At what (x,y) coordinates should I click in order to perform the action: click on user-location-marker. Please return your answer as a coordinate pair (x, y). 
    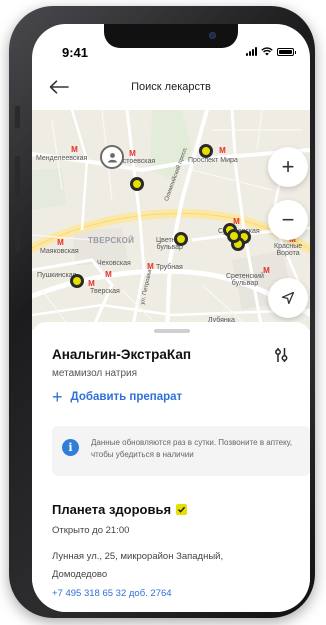
    Looking at the image, I should click on (112, 157).